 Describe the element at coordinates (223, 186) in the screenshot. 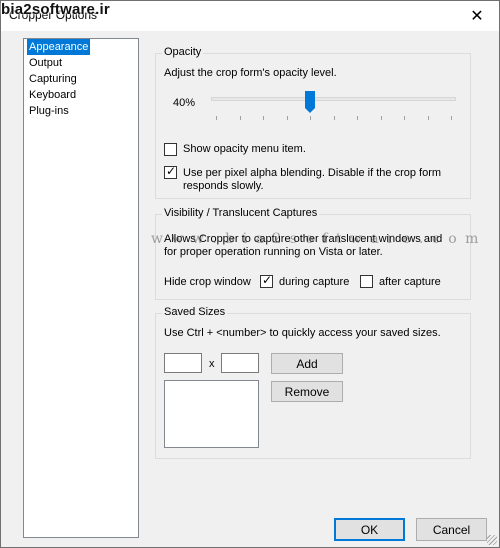

I see `alpha-blending-label-line2: responds slowly.` at that location.